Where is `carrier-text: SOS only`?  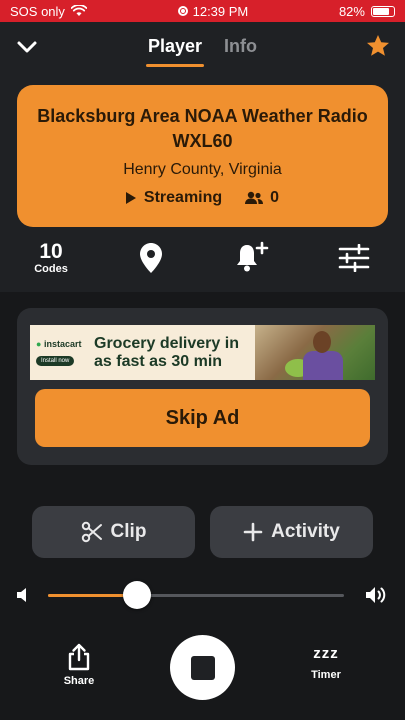
carrier-text: SOS only is located at coordinates (37, 11).